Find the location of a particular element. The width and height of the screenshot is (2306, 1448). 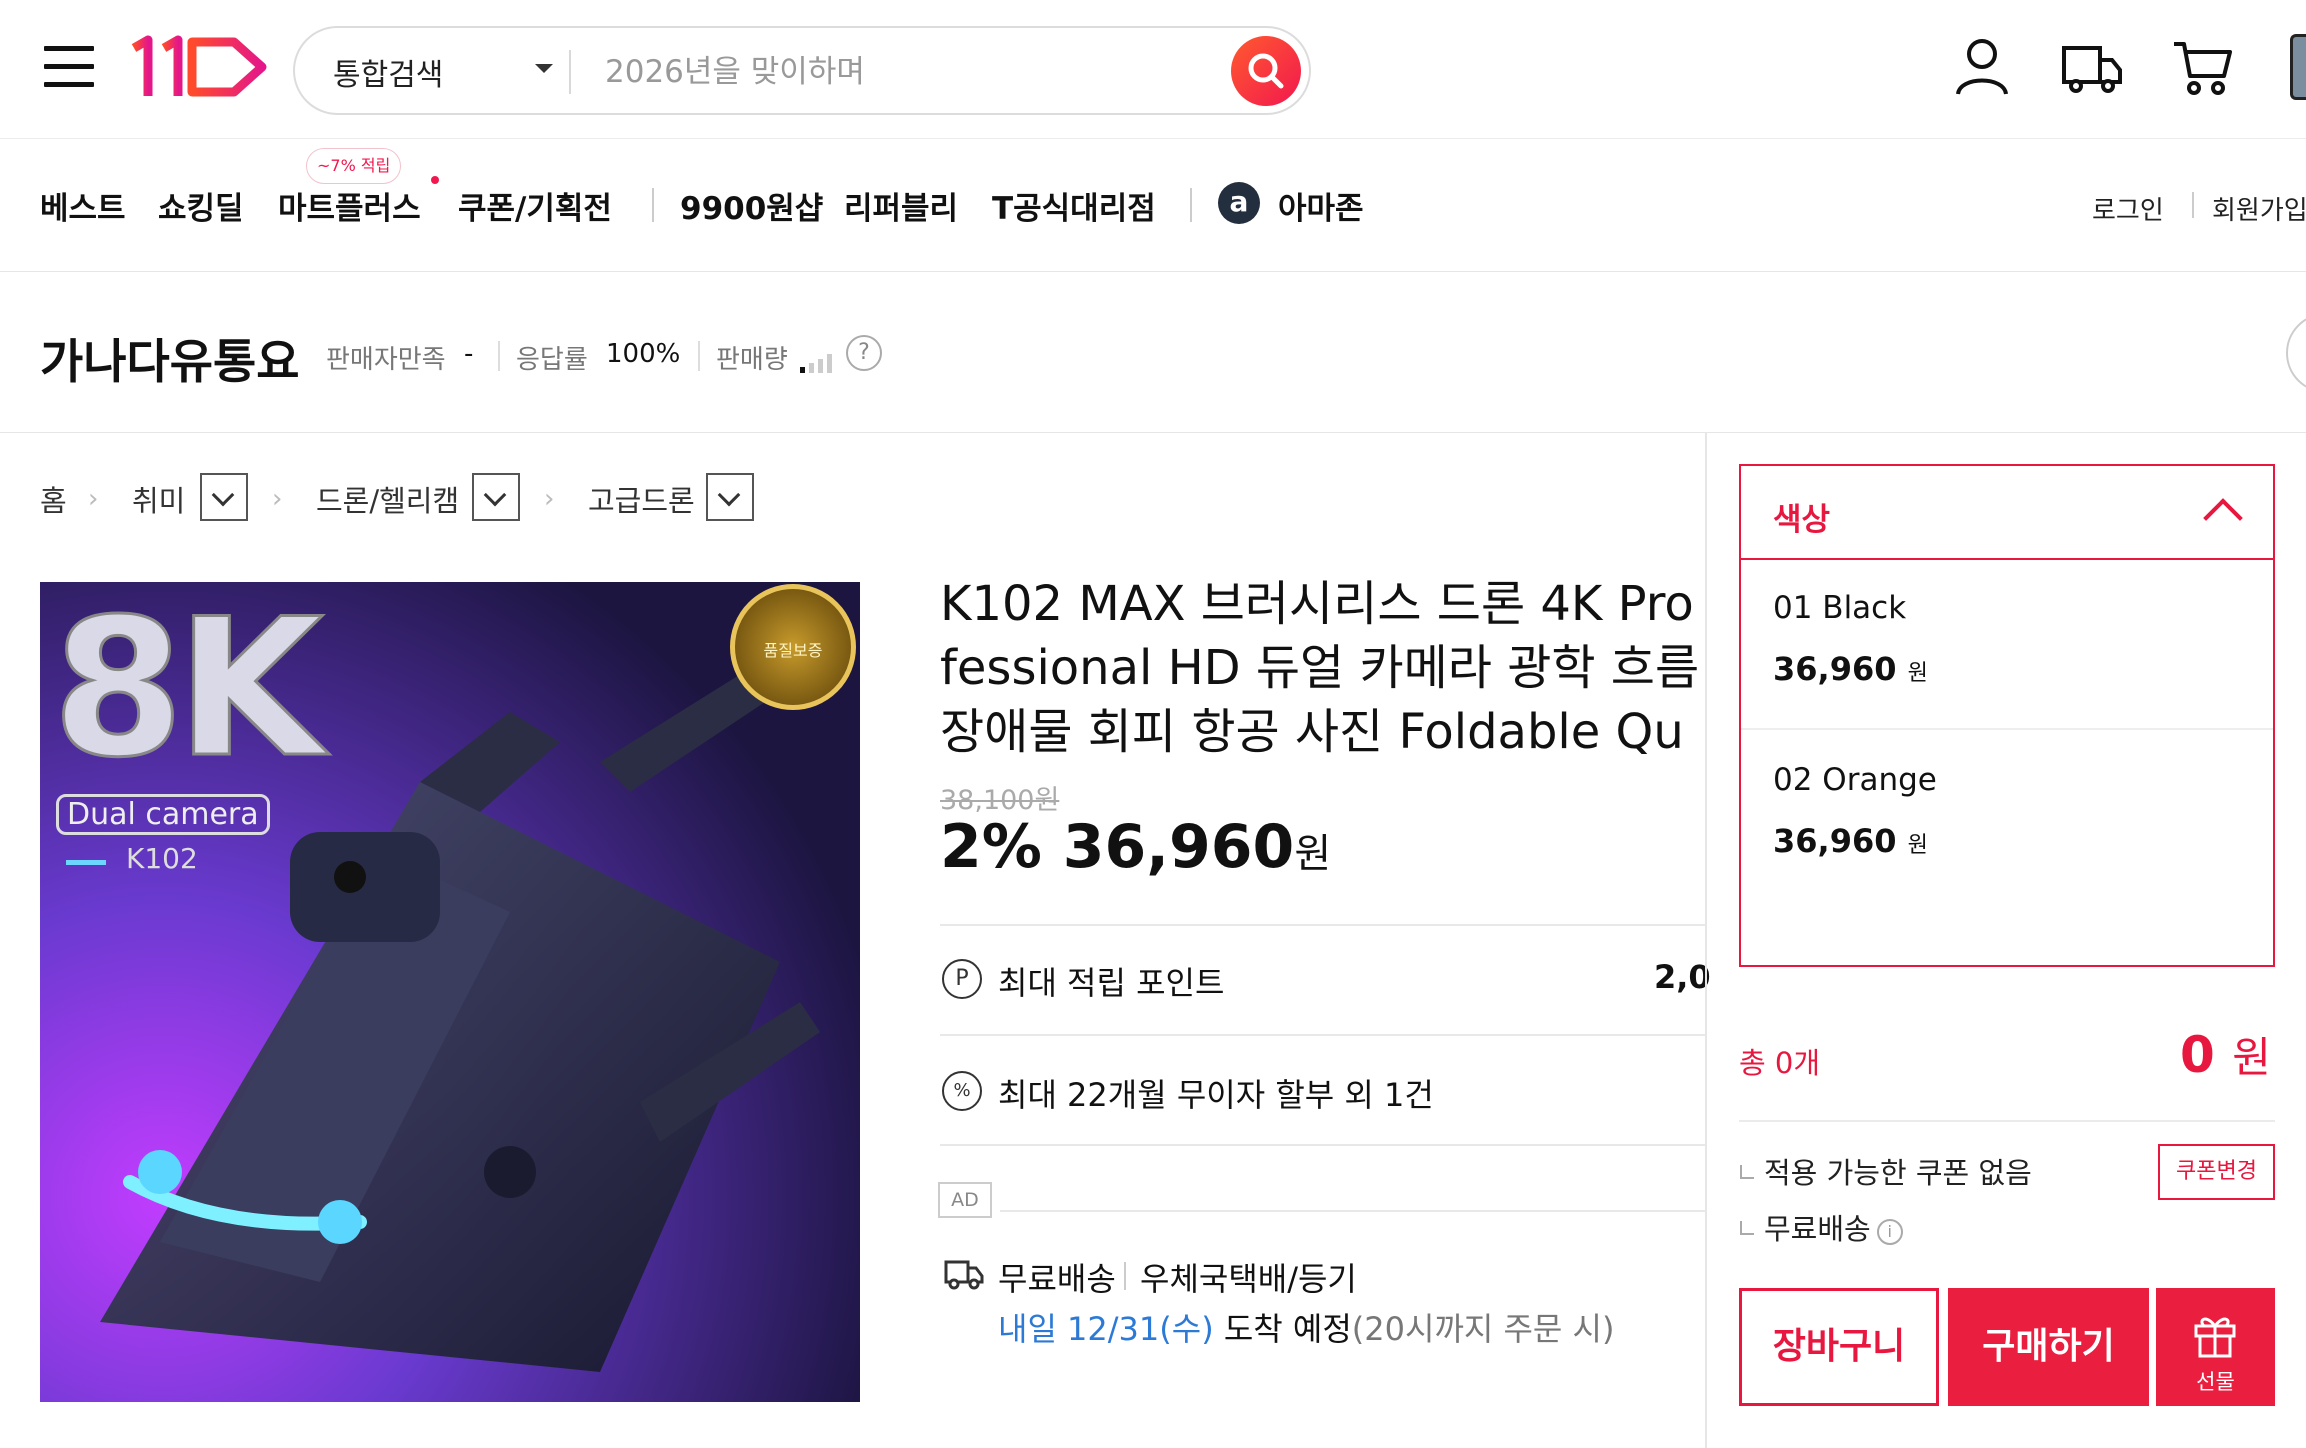

gift-button: 선물 is located at coordinates (2215, 1347).